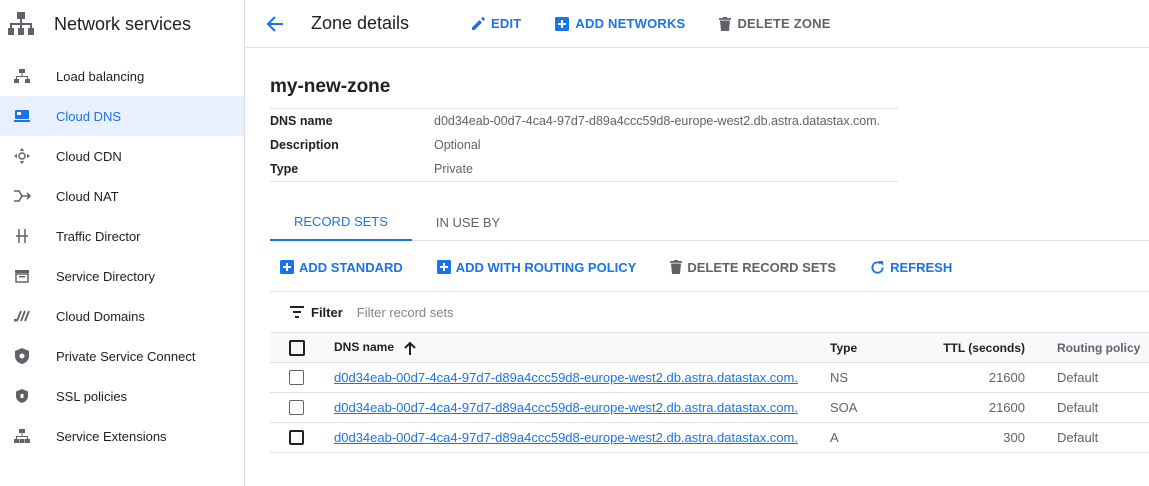 This screenshot has height=486, width=1149. I want to click on sidebar-item-traffic-director: Traffic Director, so click(122, 236).